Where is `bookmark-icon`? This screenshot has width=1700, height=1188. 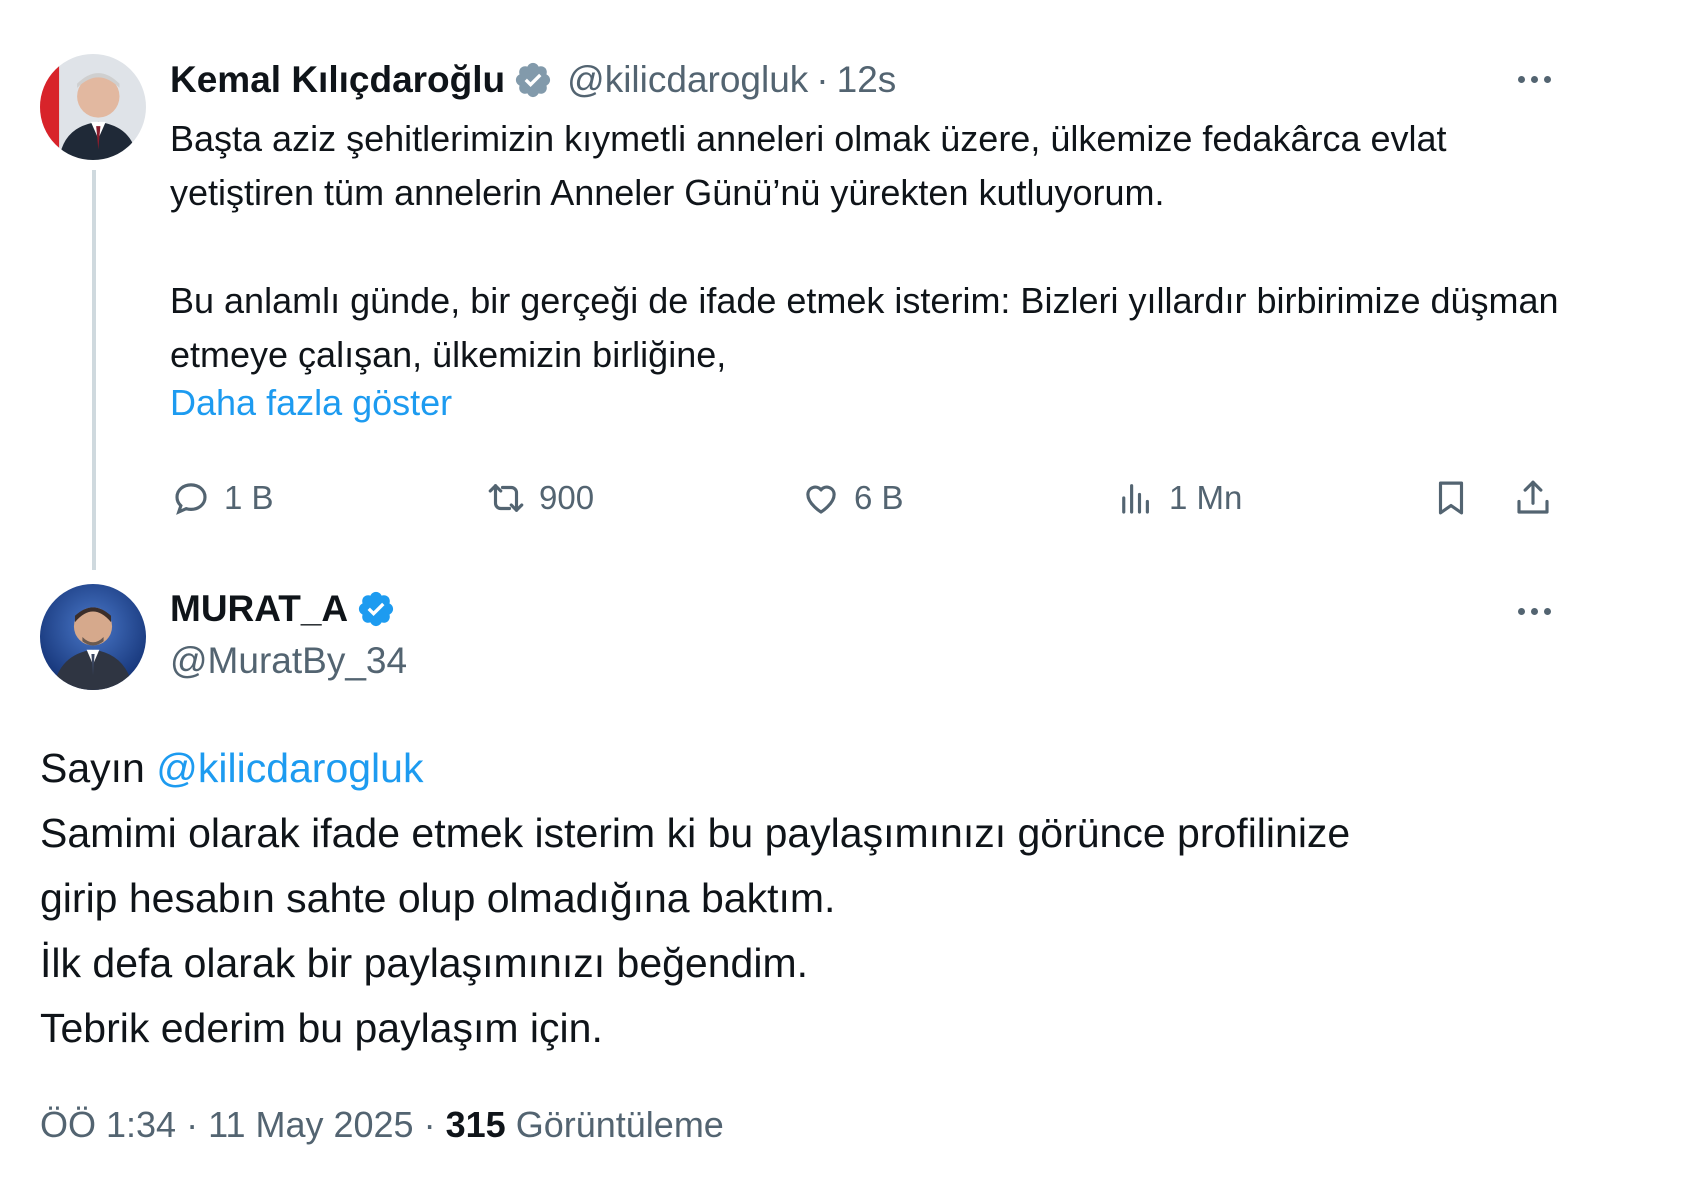
bookmark-icon is located at coordinates (1451, 498).